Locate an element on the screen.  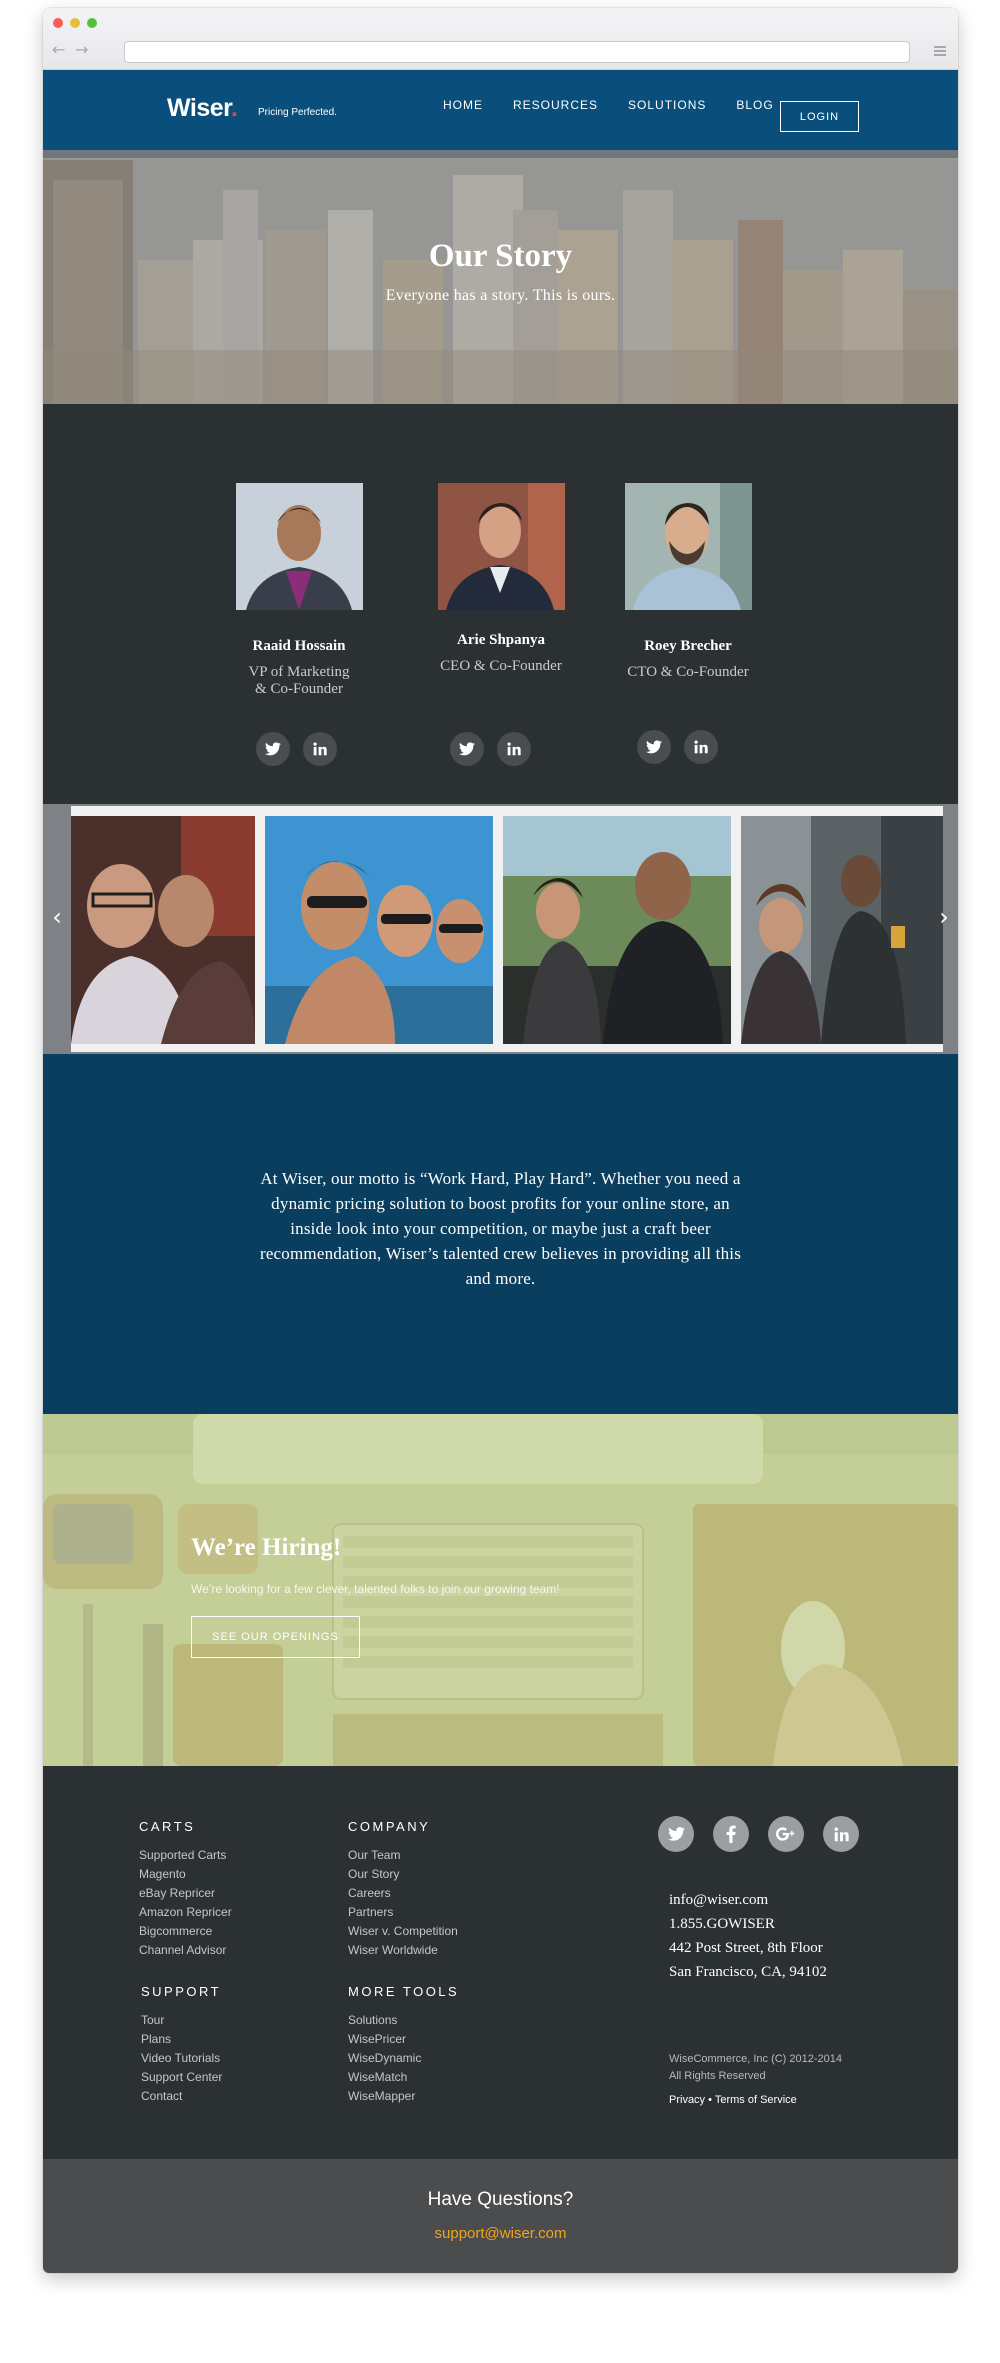
nav-resources: RESOURCES is located at coordinates (555, 105).